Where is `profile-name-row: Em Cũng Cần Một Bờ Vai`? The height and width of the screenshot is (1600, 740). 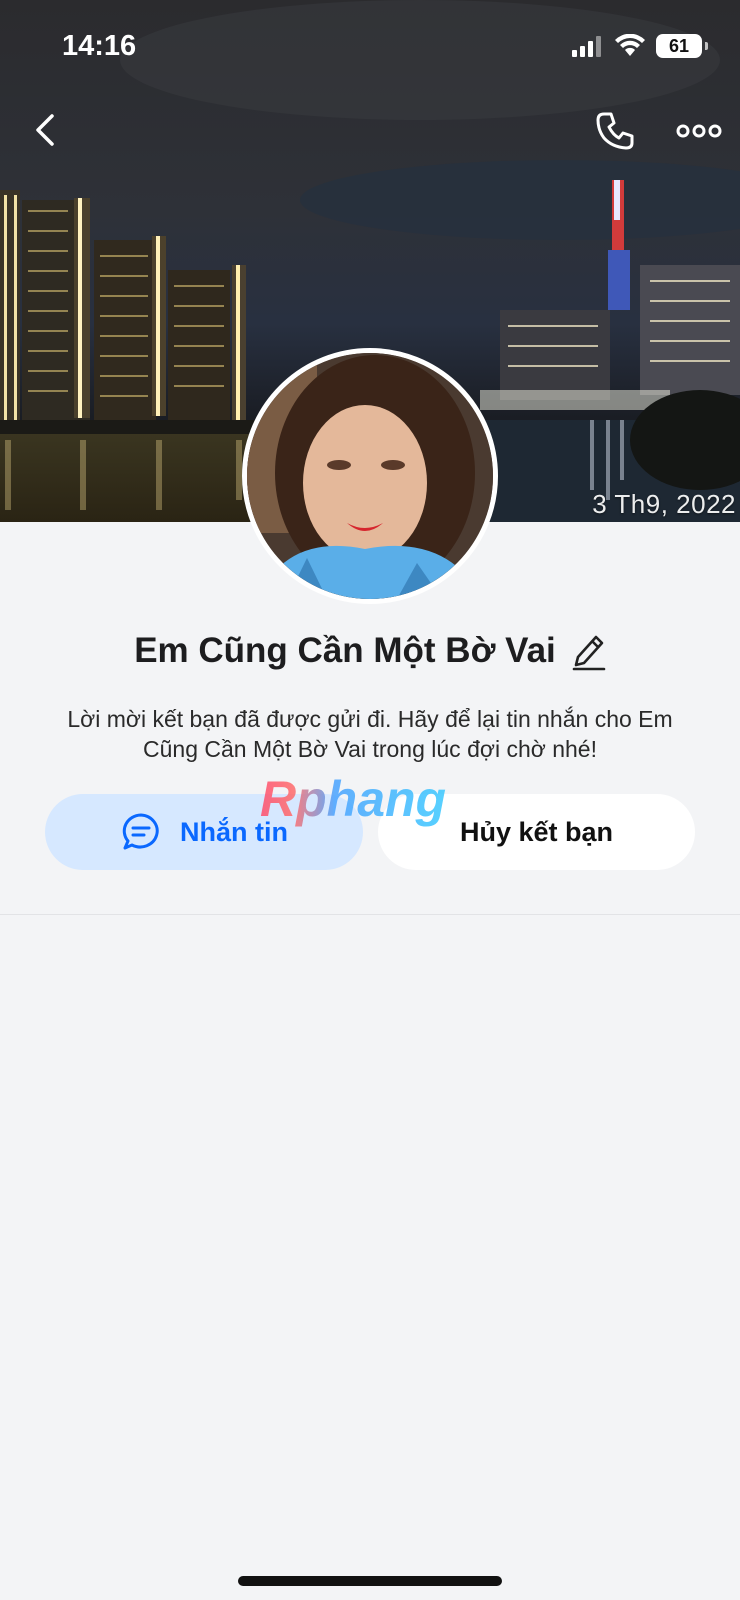
profile-name-row: Em Cũng Cần Một Bờ Vai is located at coordinates (370, 651).